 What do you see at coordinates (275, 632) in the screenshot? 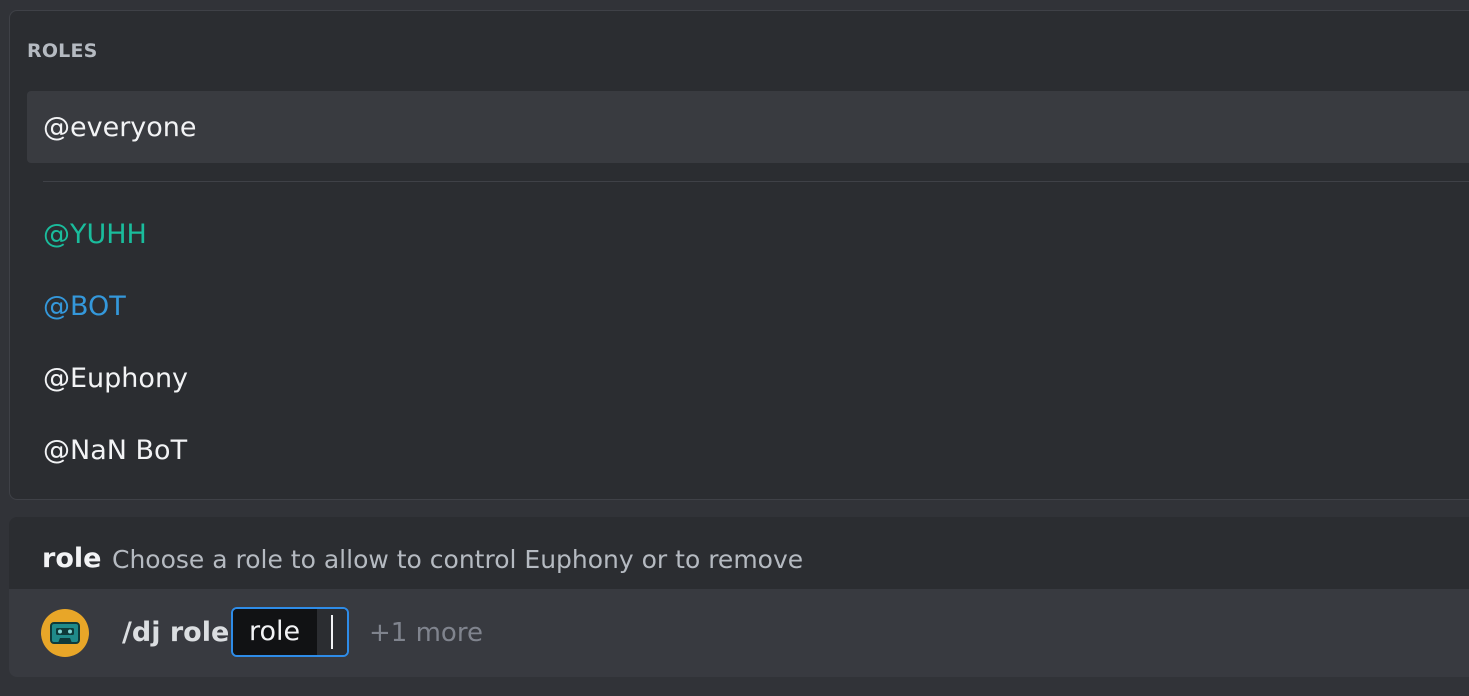
I see `option-role-label: role` at bounding box center [275, 632].